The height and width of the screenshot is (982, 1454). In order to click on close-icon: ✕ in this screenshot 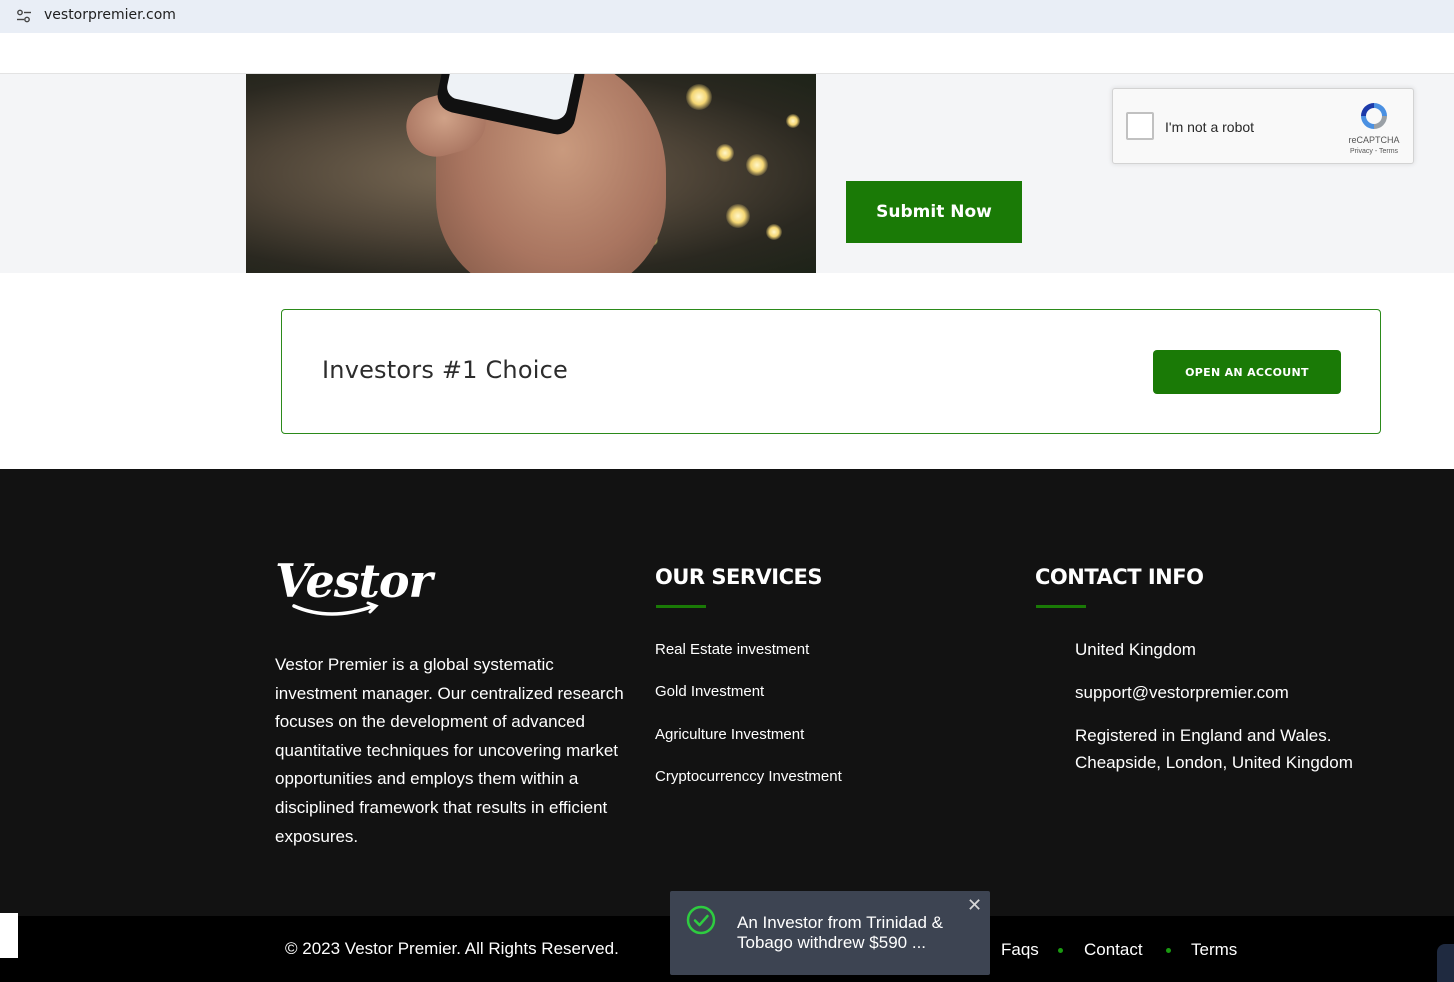, I will do `click(974, 905)`.